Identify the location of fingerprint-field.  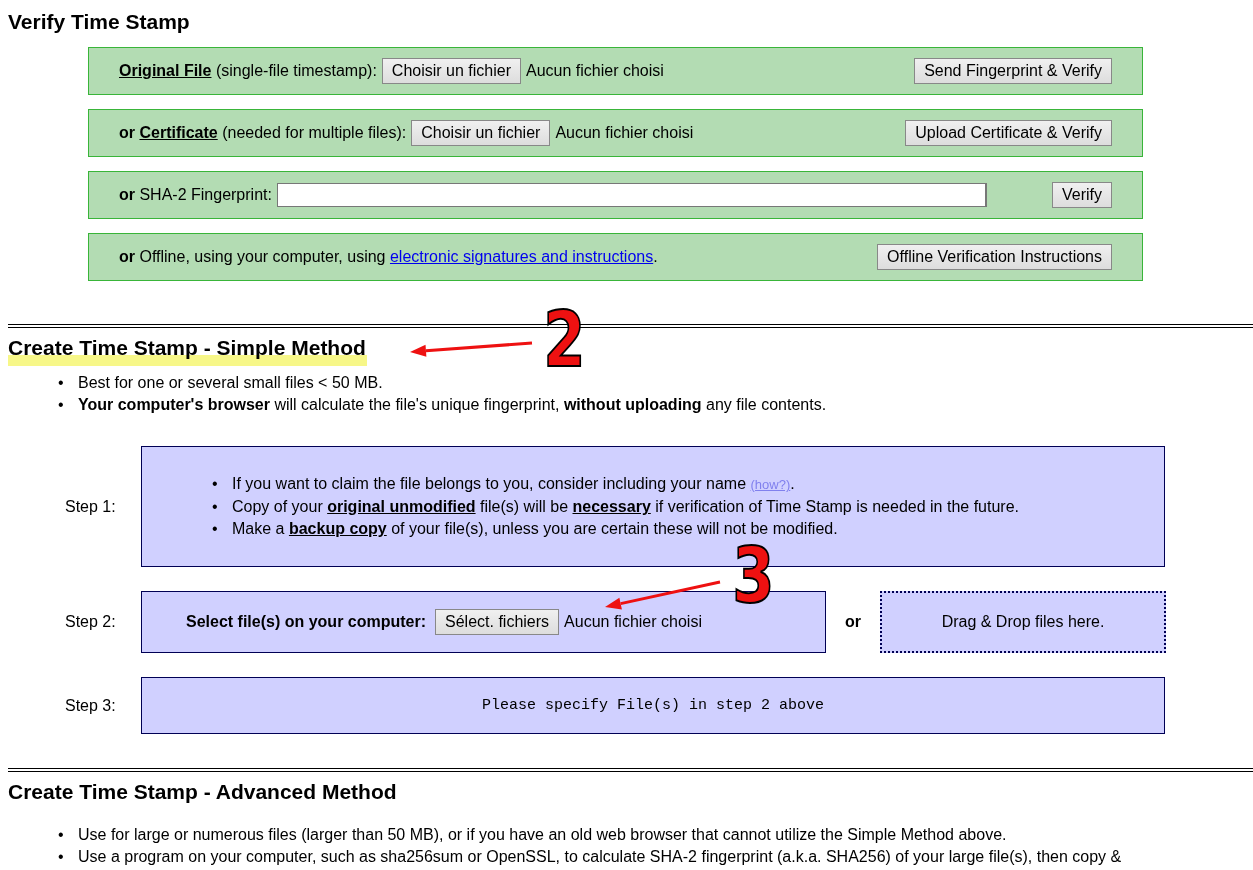
(631, 195).